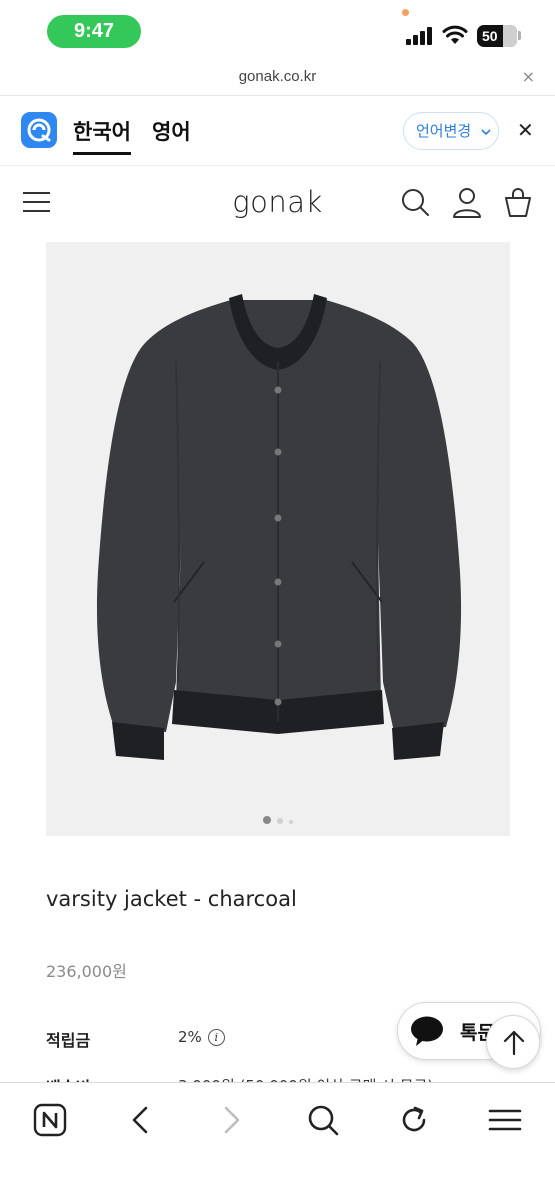 The image size is (555, 1200). Describe the element at coordinates (519, 35) in the screenshot. I see `battery-tip` at that location.